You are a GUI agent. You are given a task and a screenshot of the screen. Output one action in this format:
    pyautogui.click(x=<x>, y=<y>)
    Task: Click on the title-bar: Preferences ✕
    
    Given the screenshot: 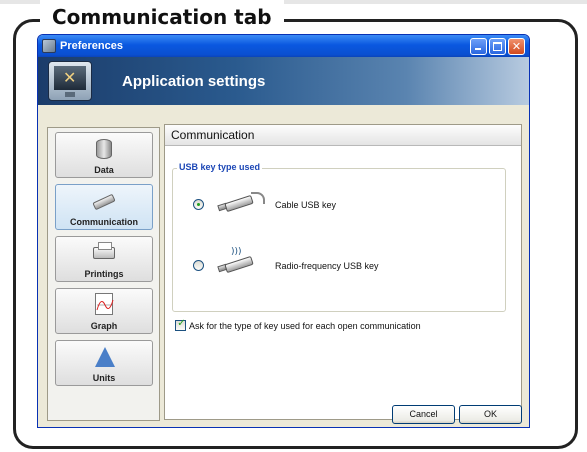 What is the action you would take?
    pyautogui.click(x=283, y=46)
    